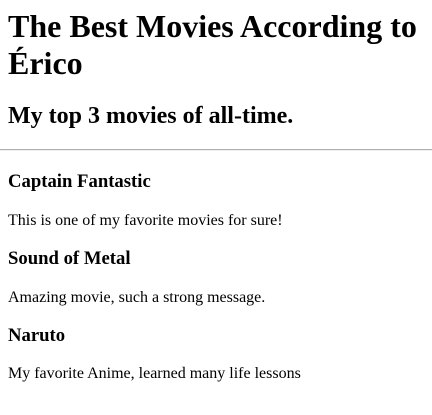 The height and width of the screenshot is (415, 432). I want to click on movie-description: Amazing movie, such a strong message., so click(137, 297).